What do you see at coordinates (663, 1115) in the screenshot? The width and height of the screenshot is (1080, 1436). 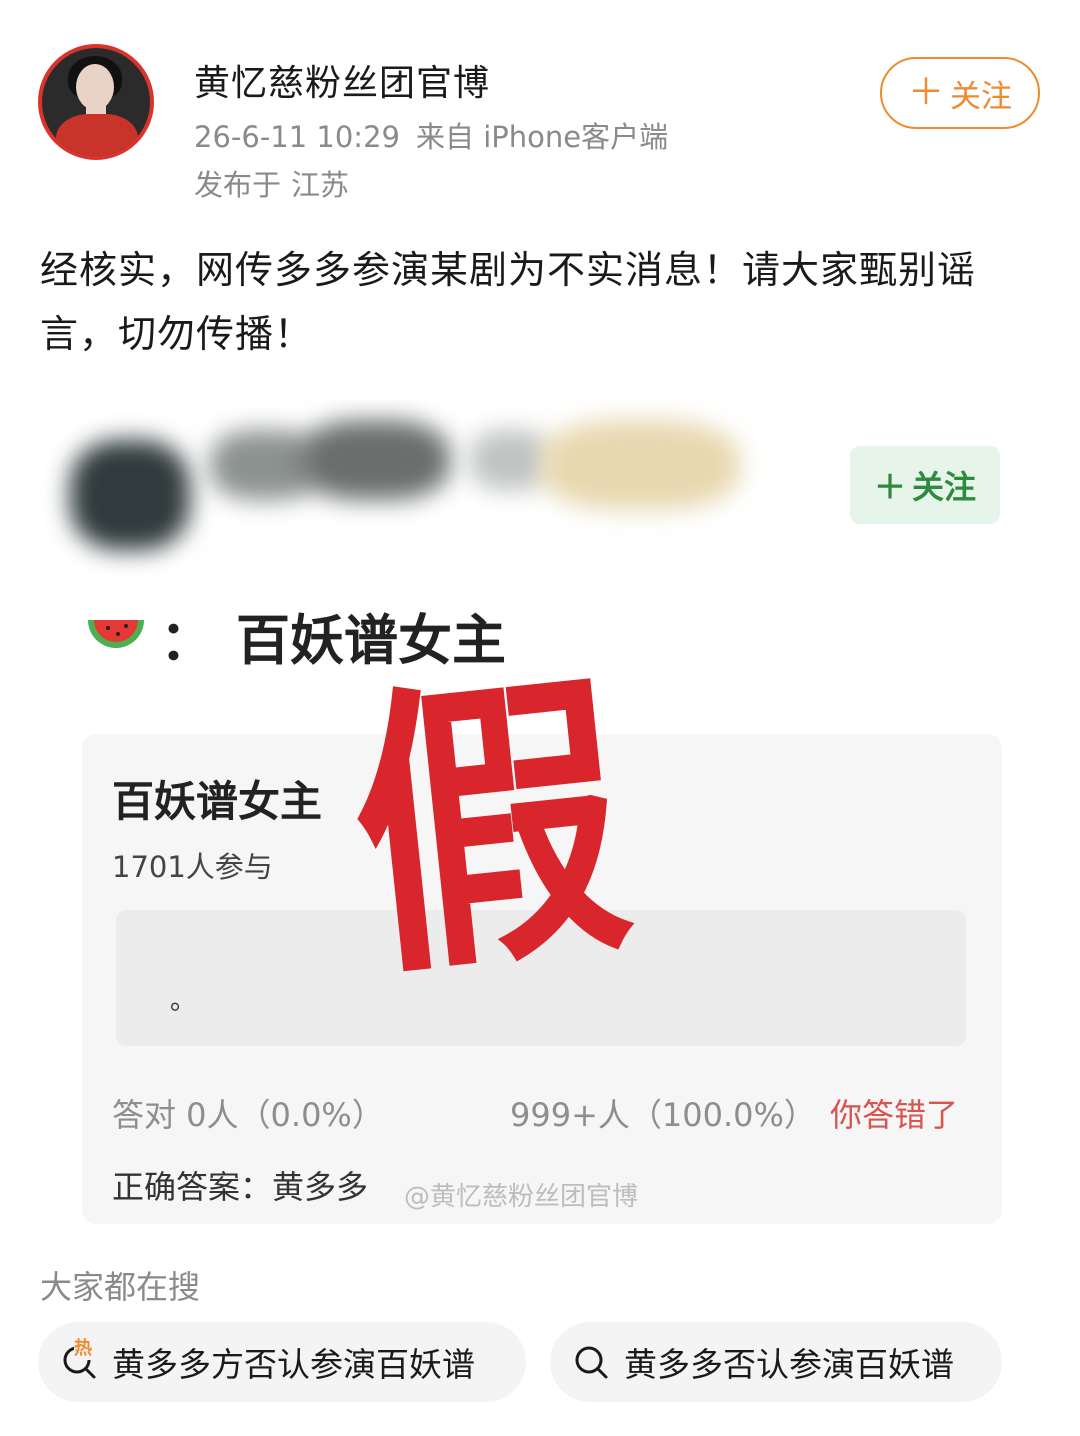 I see `quiz-wrong-stats: 999+人（100.0%）` at bounding box center [663, 1115].